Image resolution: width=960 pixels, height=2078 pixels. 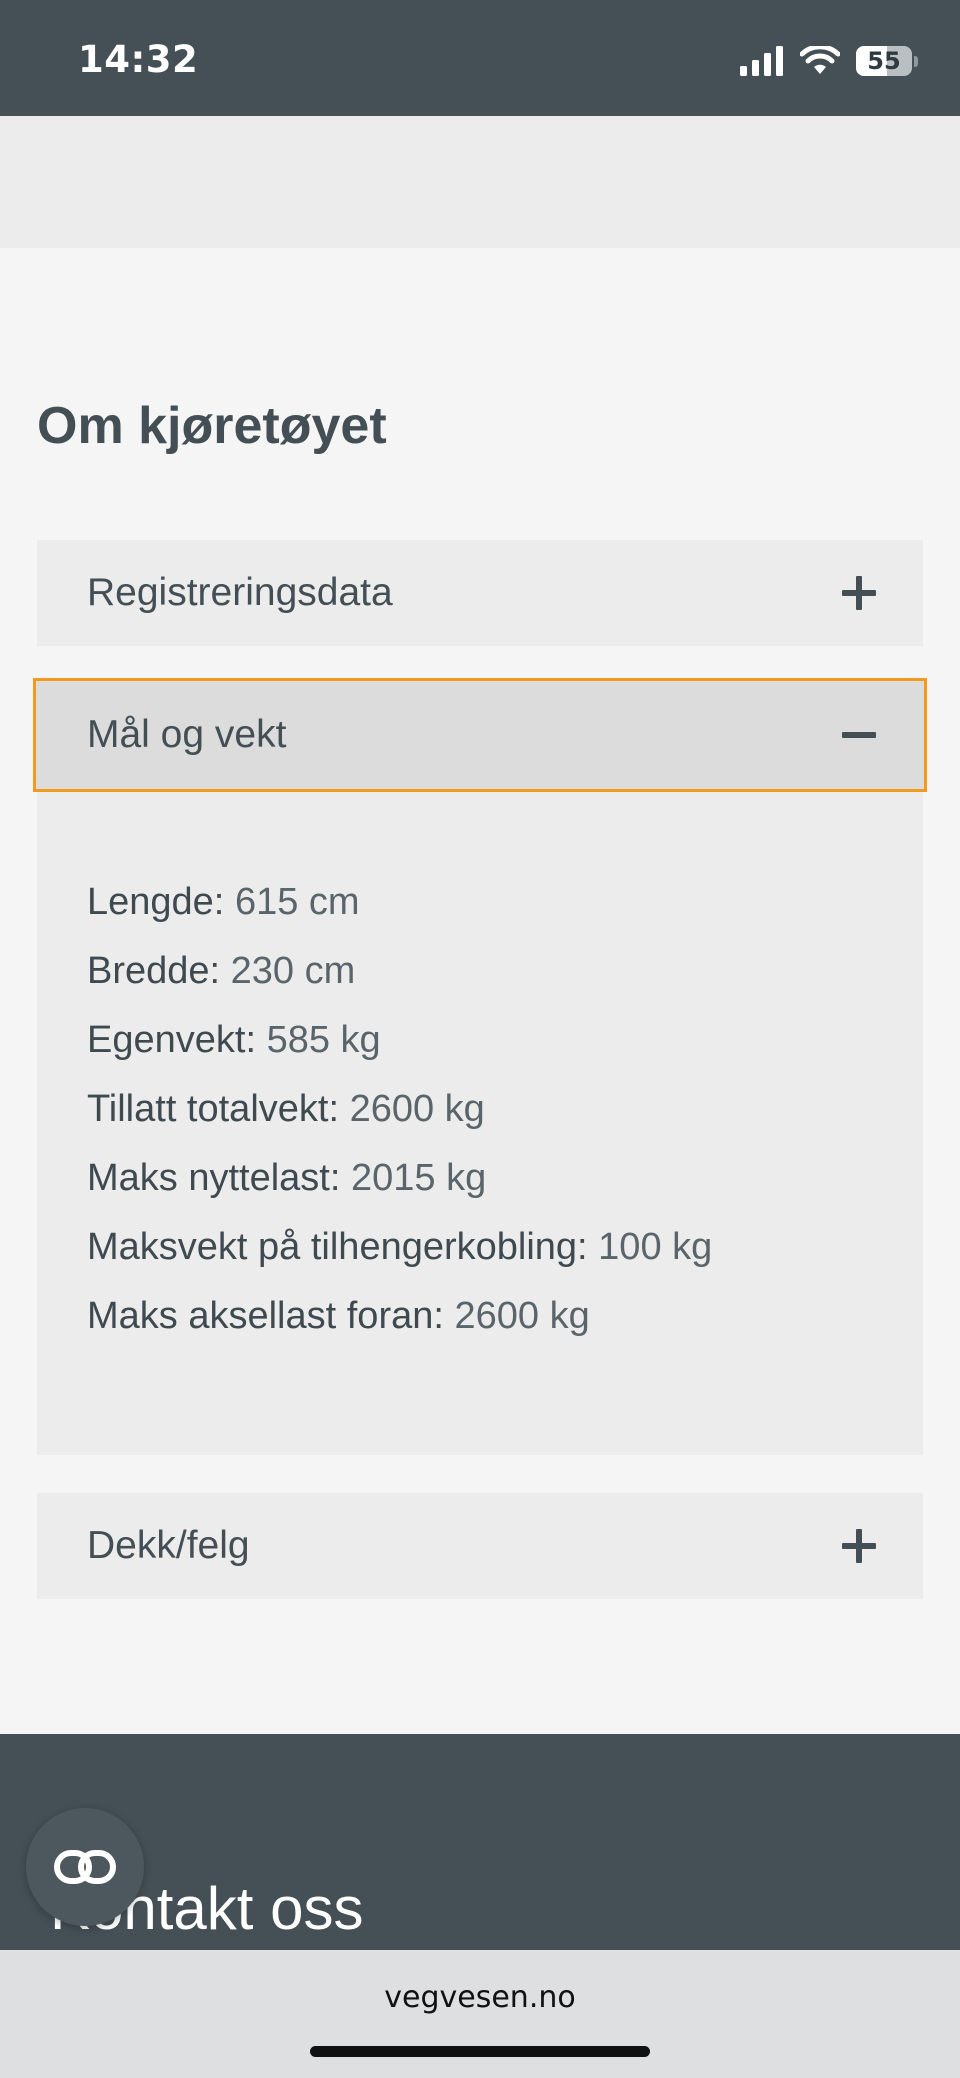 What do you see at coordinates (480, 735) in the screenshot?
I see `accordion-mal-og-vekt: Mål og vekt` at bounding box center [480, 735].